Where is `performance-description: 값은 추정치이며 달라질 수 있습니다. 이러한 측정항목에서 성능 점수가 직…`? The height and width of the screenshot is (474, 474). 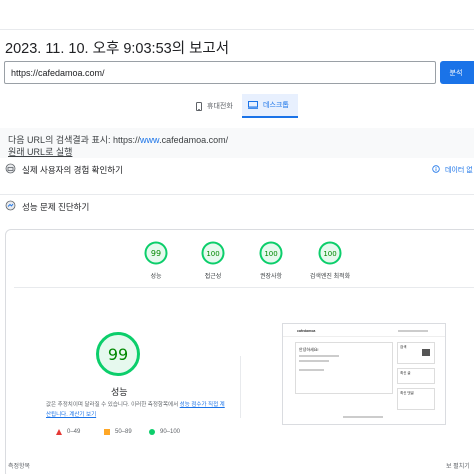
performance-description: 값은 추정치이며 달라질 수 있습니다. 이러한 측정항목에서 성능 점수가 직… is located at coordinates (135, 410).